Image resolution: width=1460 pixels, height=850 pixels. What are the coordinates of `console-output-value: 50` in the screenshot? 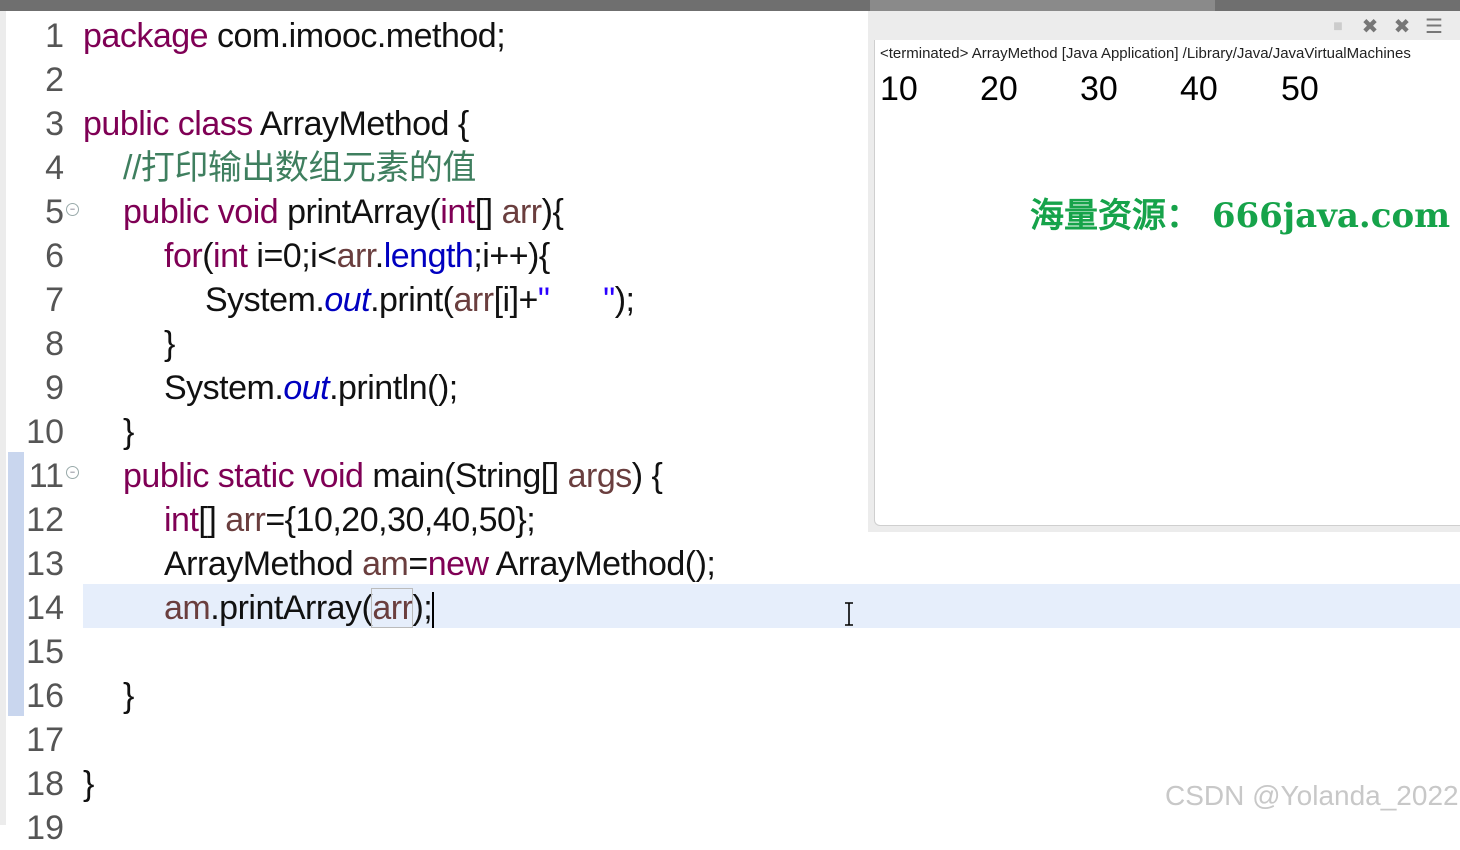 It's located at (1300, 89).